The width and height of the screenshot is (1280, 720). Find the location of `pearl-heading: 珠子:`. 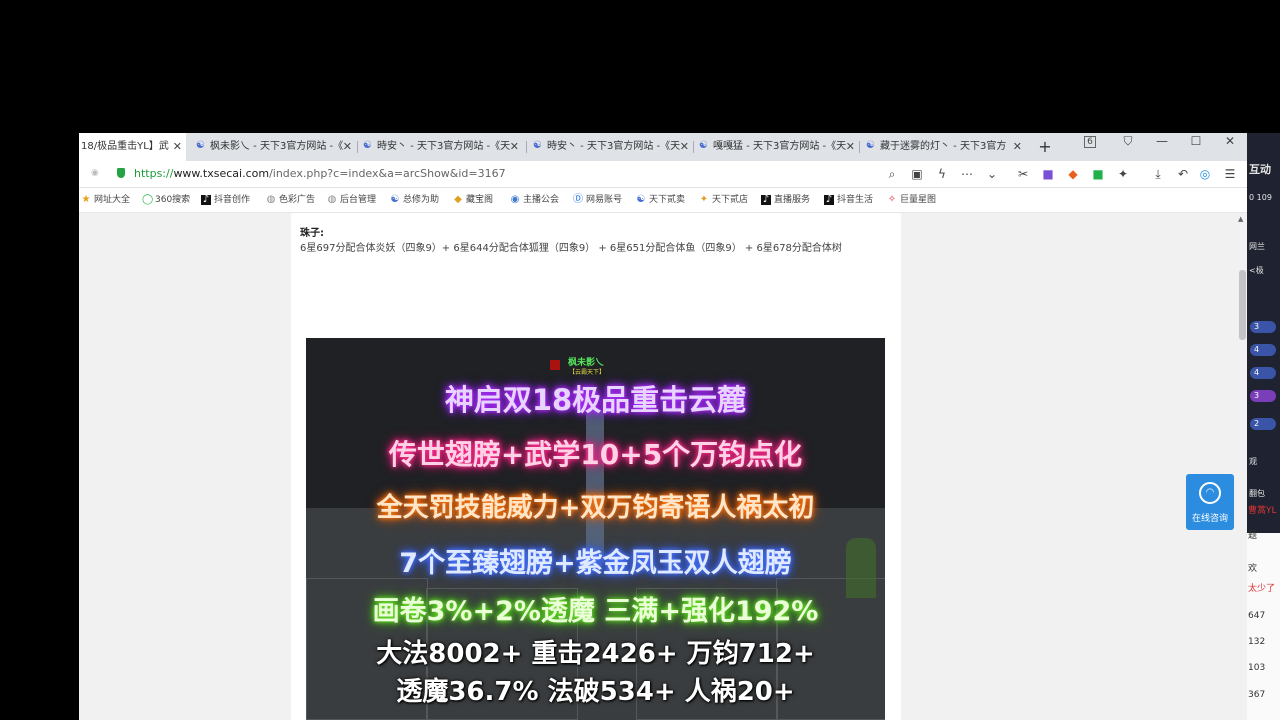

pearl-heading: 珠子: is located at coordinates (312, 233).